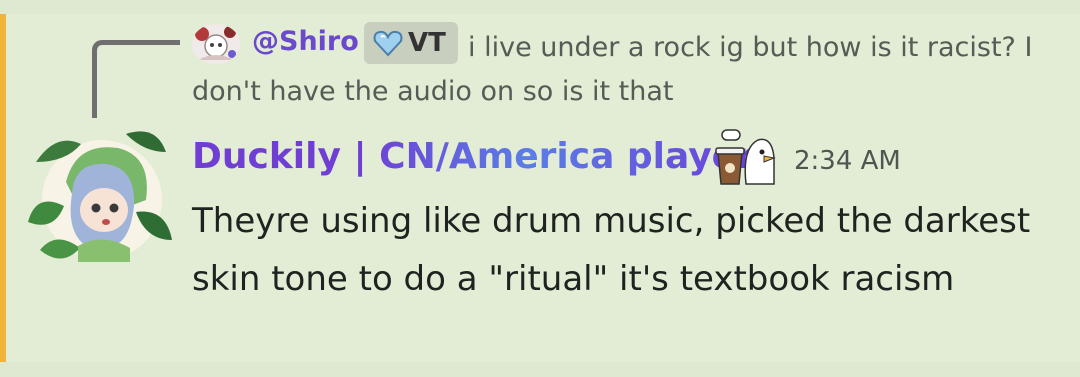  What do you see at coordinates (473, 156) in the screenshot?
I see `author-name: Duckily | CN/America player` at bounding box center [473, 156].